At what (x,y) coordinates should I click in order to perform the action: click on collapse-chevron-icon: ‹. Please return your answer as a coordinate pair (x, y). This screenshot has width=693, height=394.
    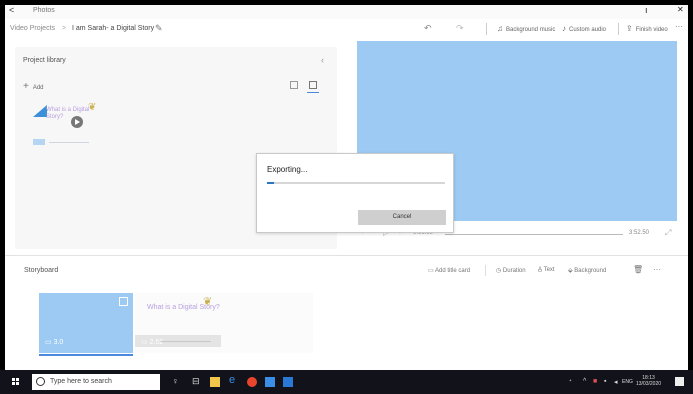
    Looking at the image, I should click on (322, 60).